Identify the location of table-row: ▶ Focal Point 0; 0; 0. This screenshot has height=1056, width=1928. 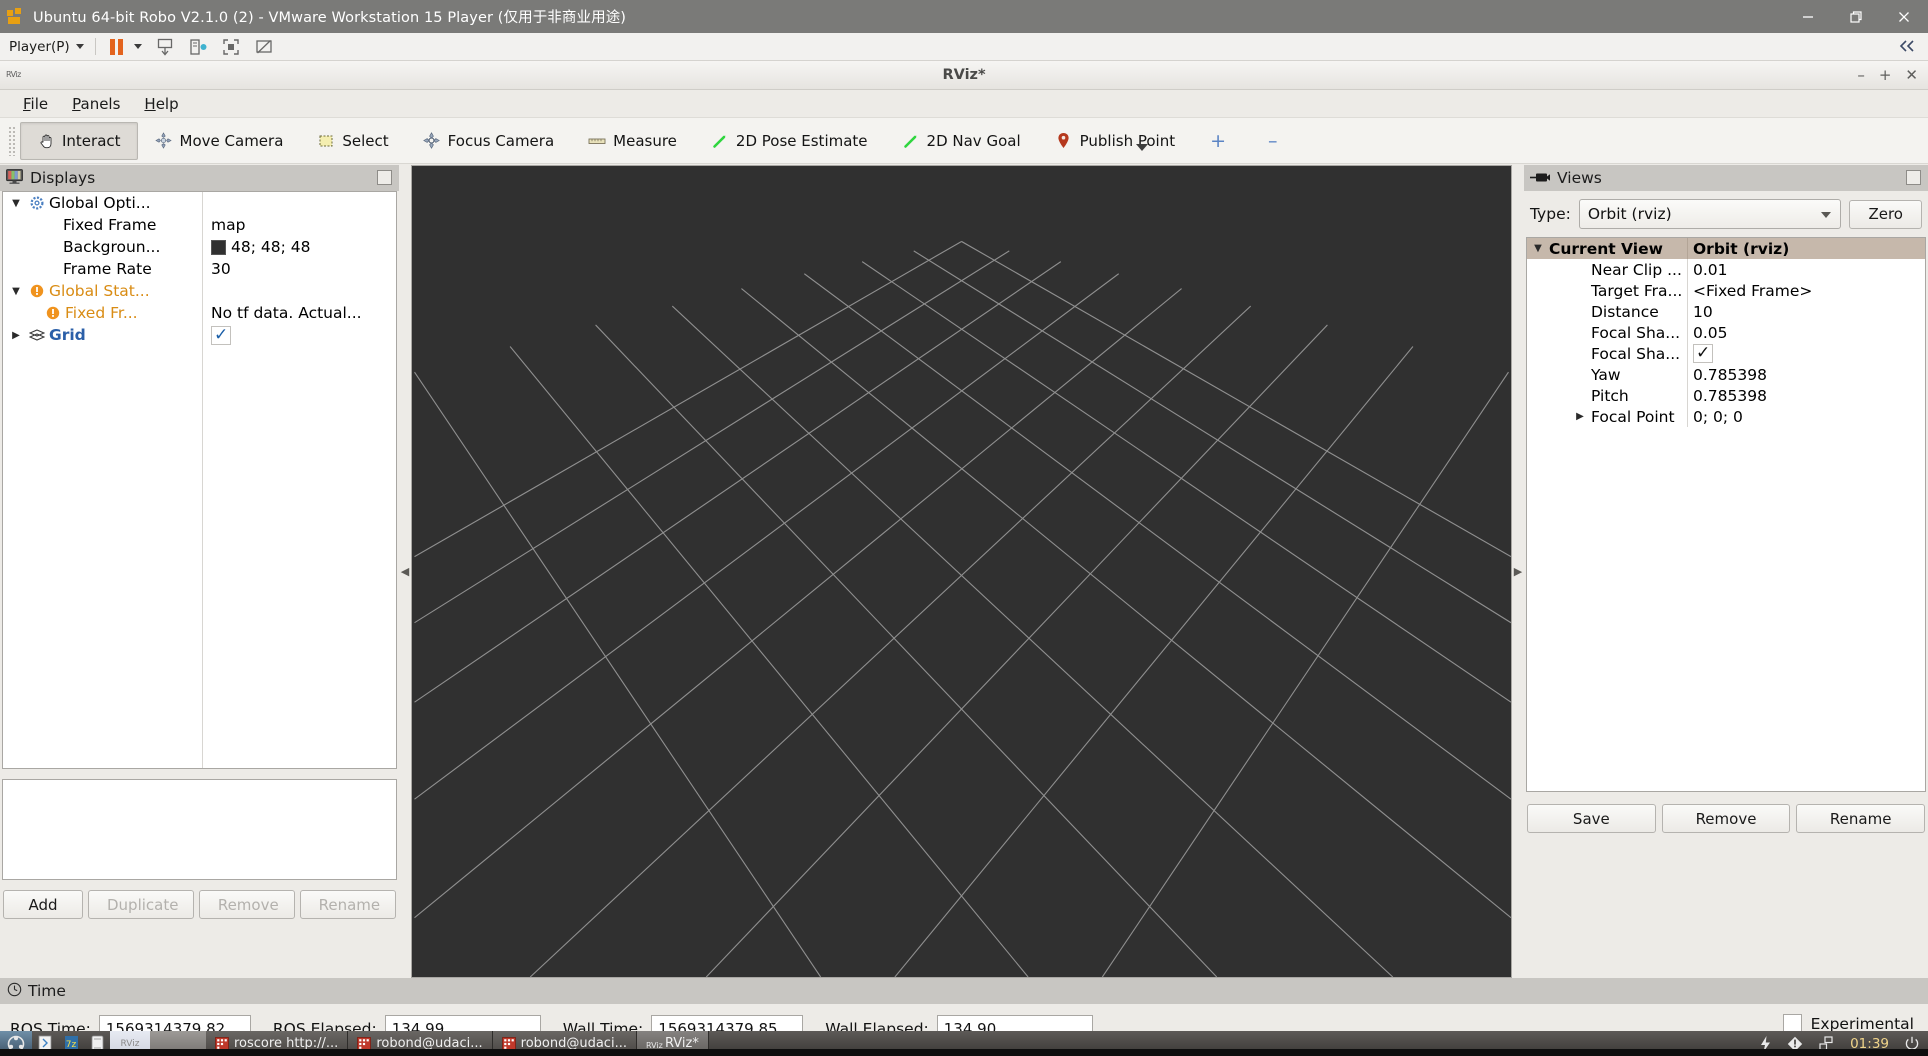
(1726, 416).